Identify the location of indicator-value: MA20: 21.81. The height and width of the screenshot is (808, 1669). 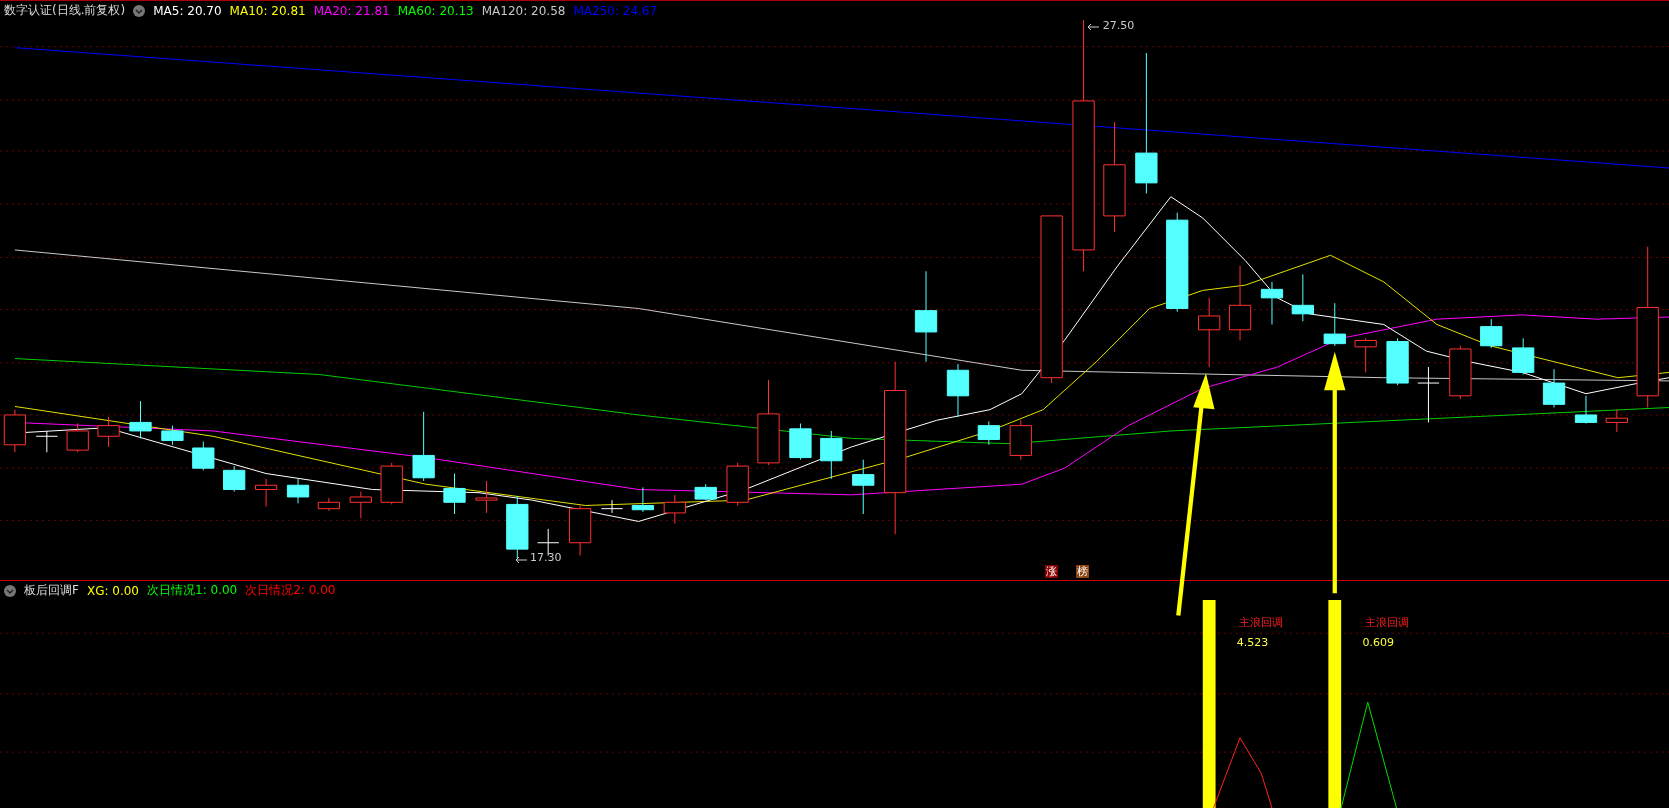
(351, 10).